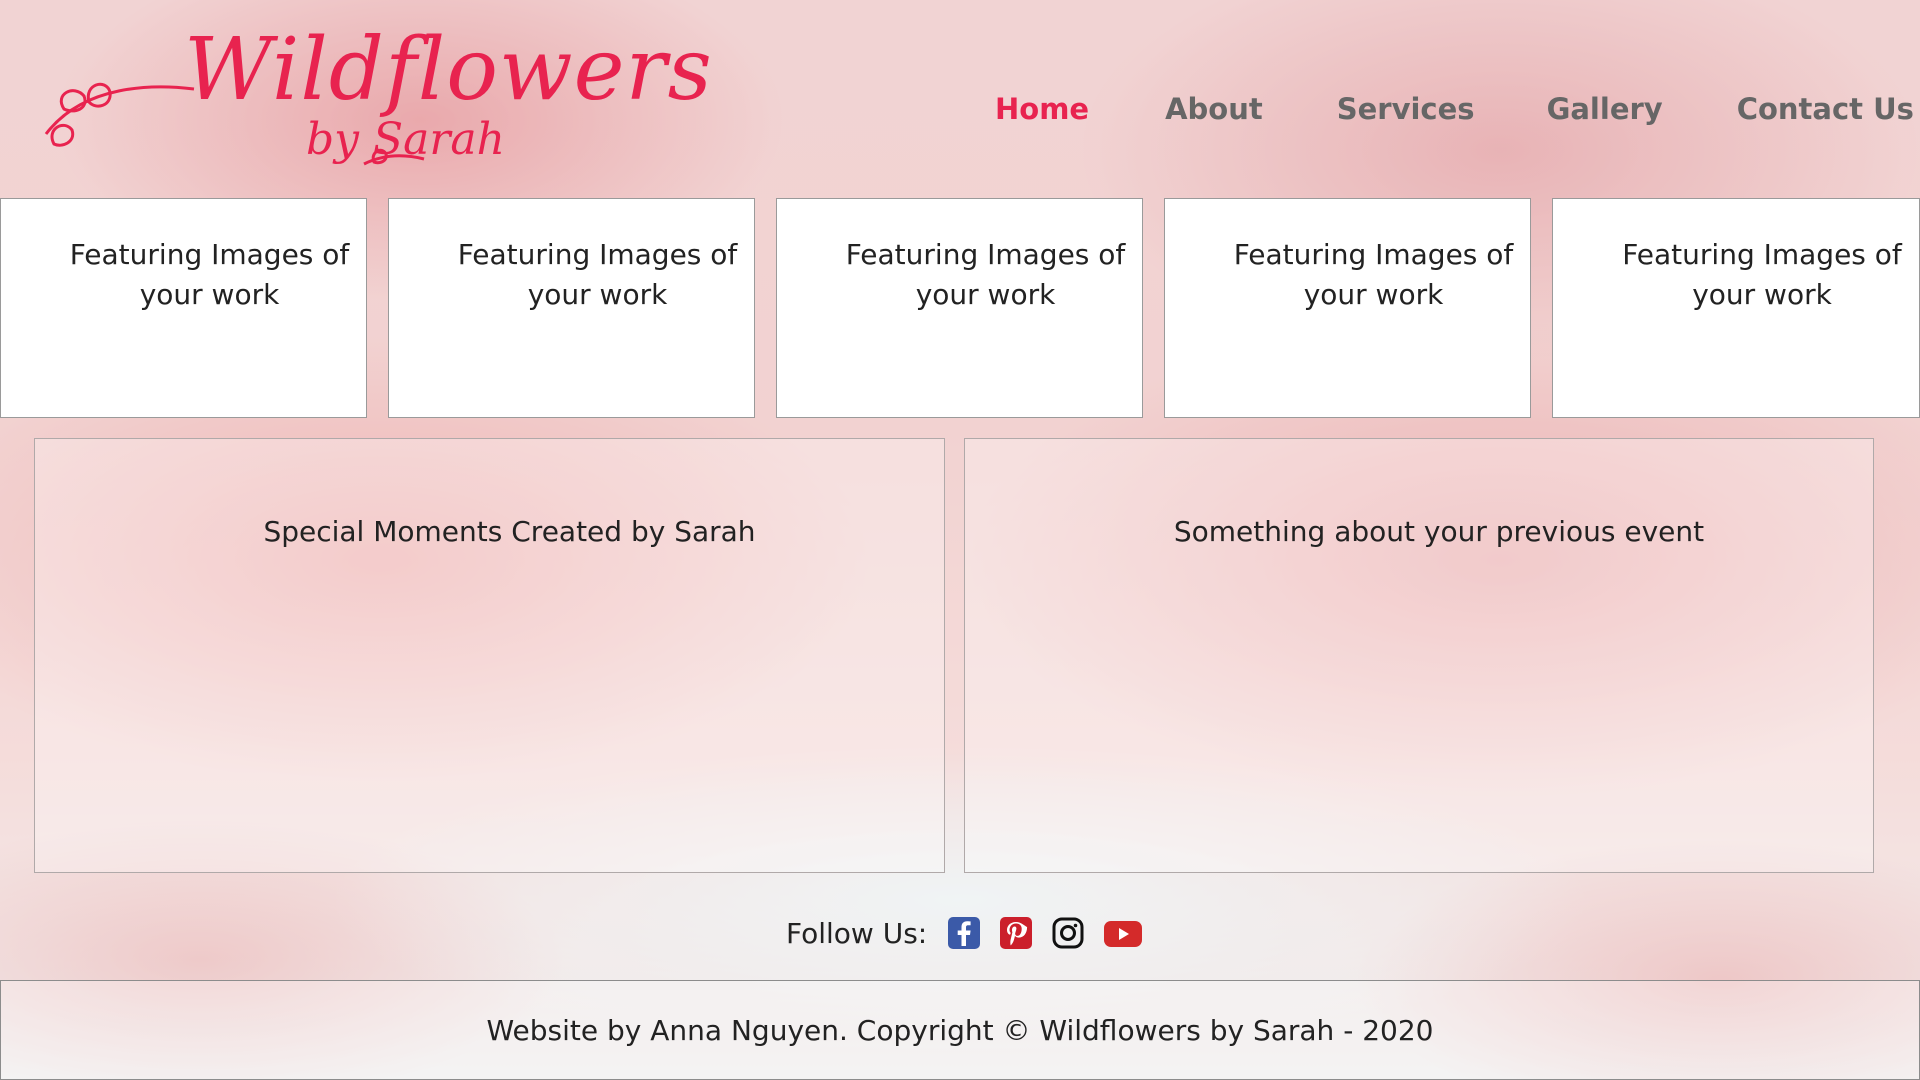 Image resolution: width=1920 pixels, height=1080 pixels. I want to click on instagram-icon, so click(1068, 933).